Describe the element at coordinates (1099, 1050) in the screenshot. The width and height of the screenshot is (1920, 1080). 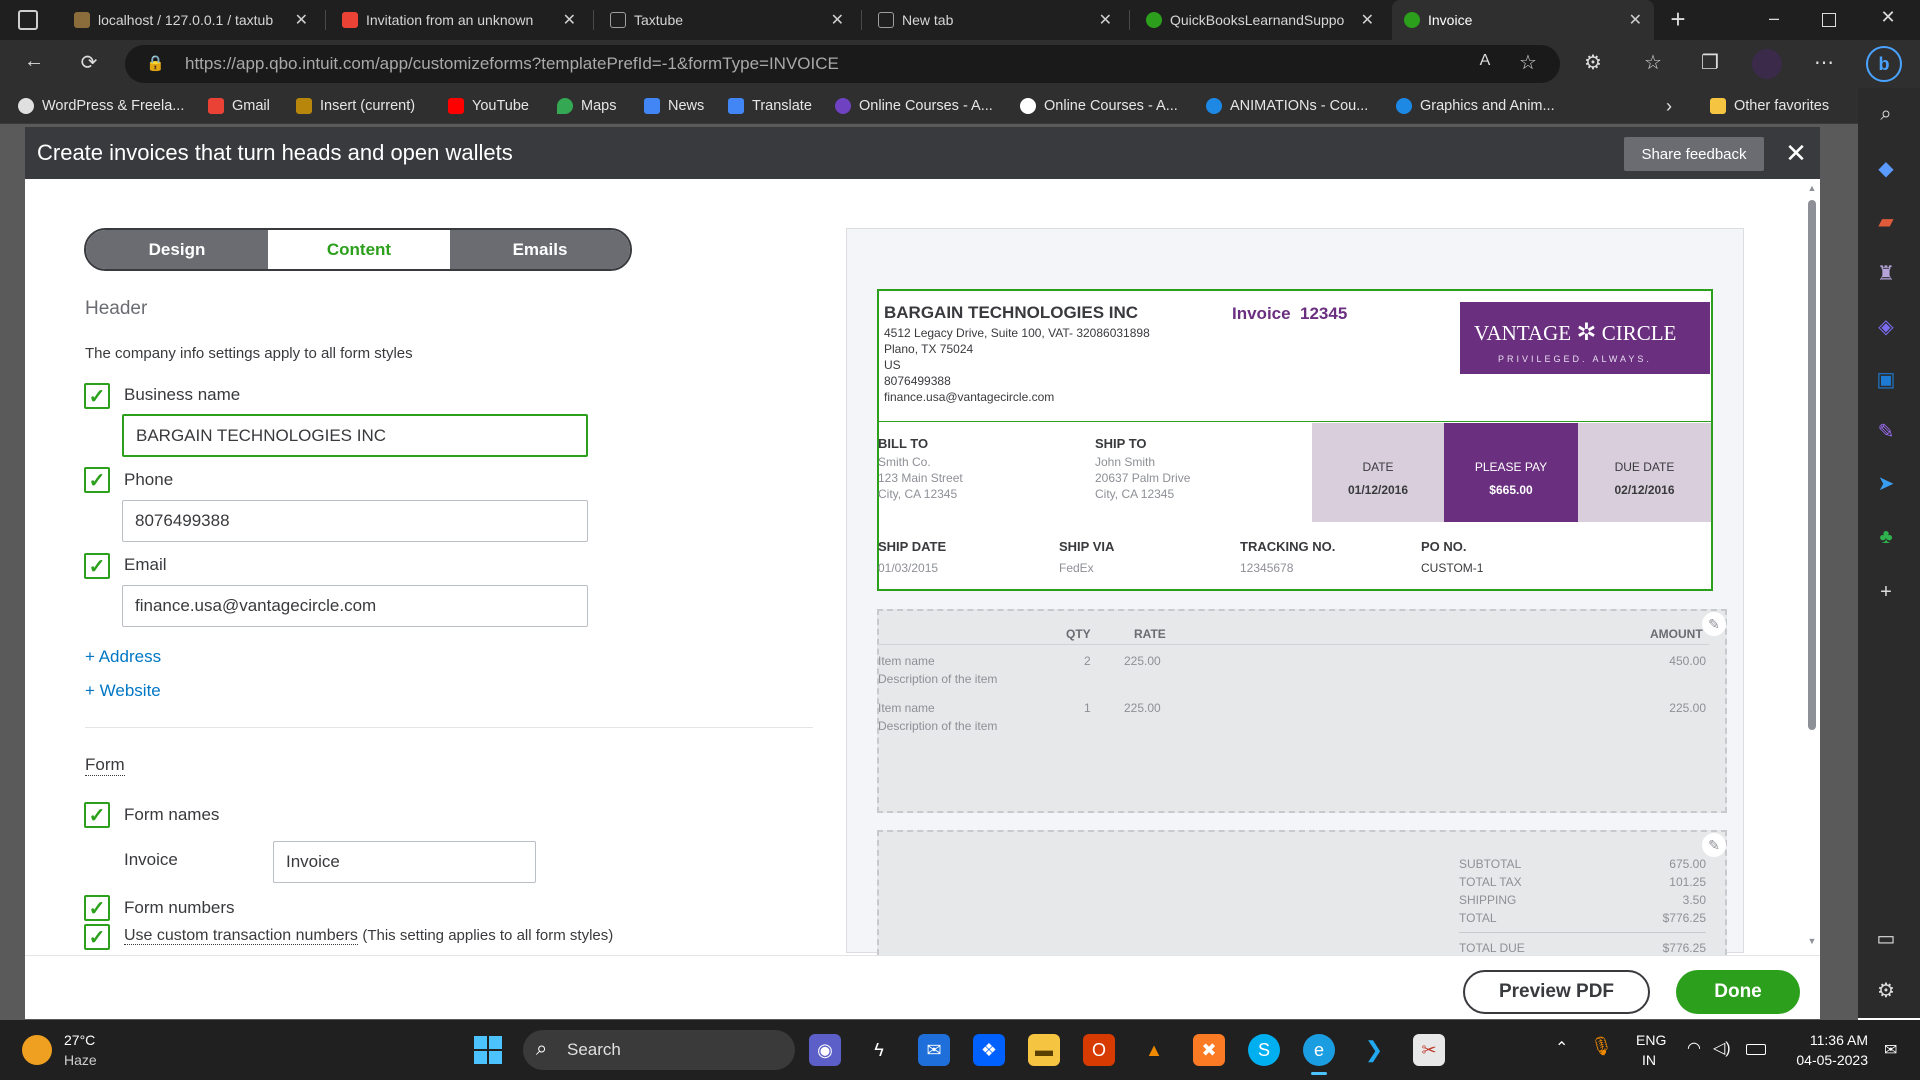
I see `office-icon: O` at that location.